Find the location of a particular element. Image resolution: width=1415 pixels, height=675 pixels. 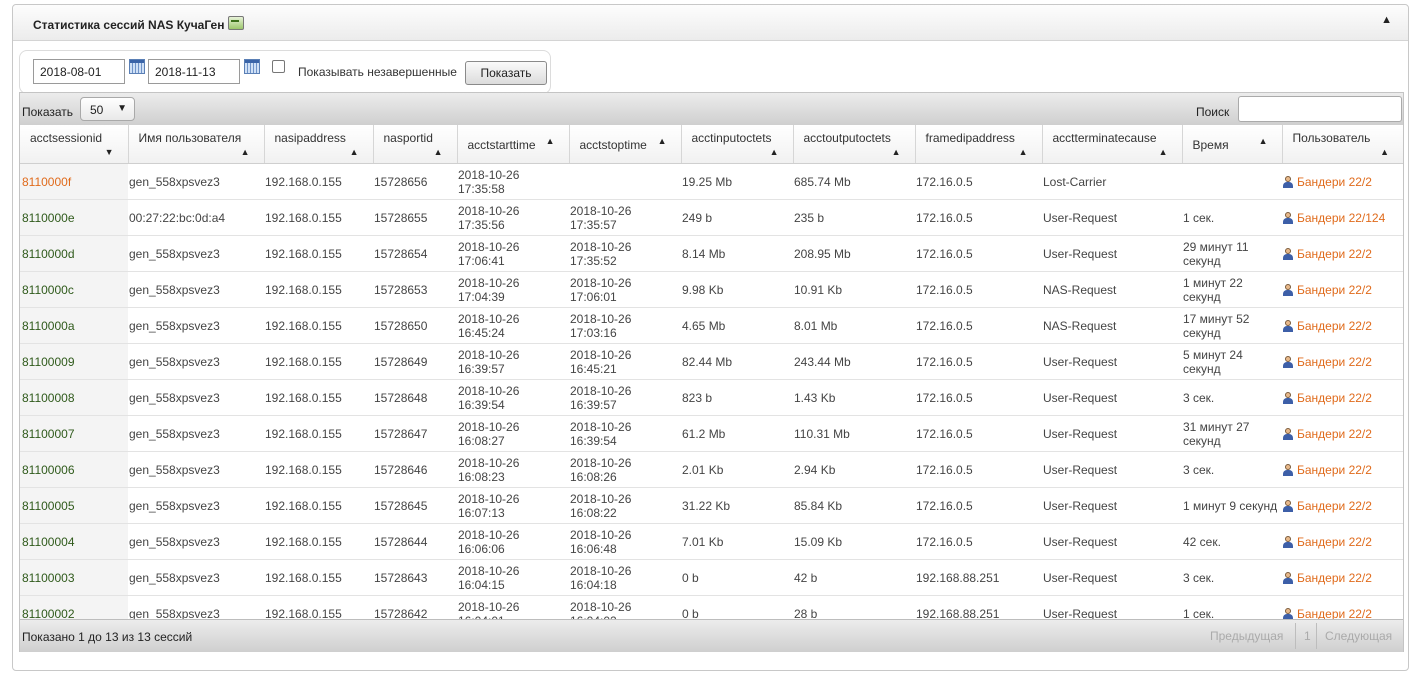

page-1-button: 1 is located at coordinates (1307, 636).